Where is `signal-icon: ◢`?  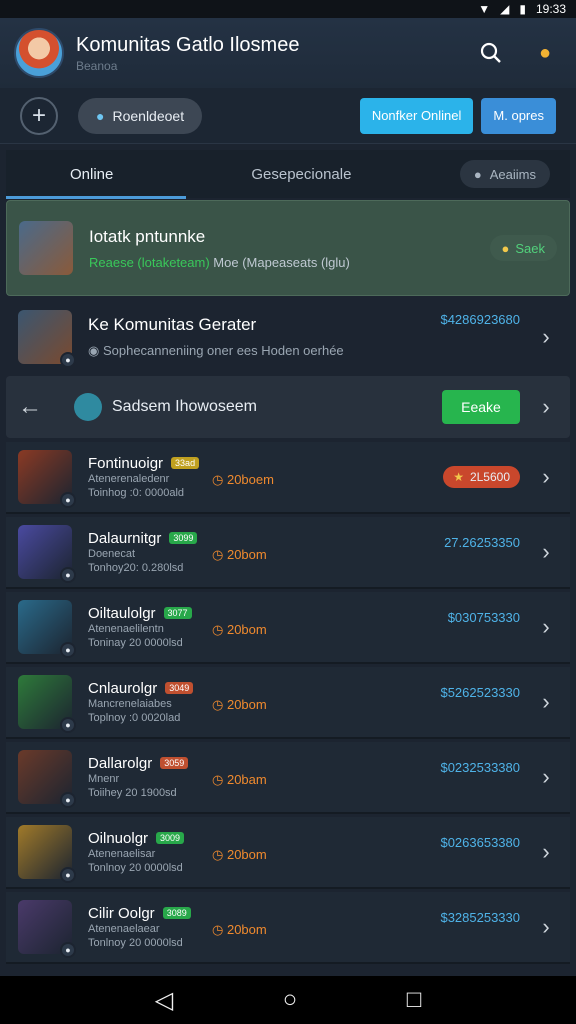
signal-icon: ◢ is located at coordinates (505, 9).